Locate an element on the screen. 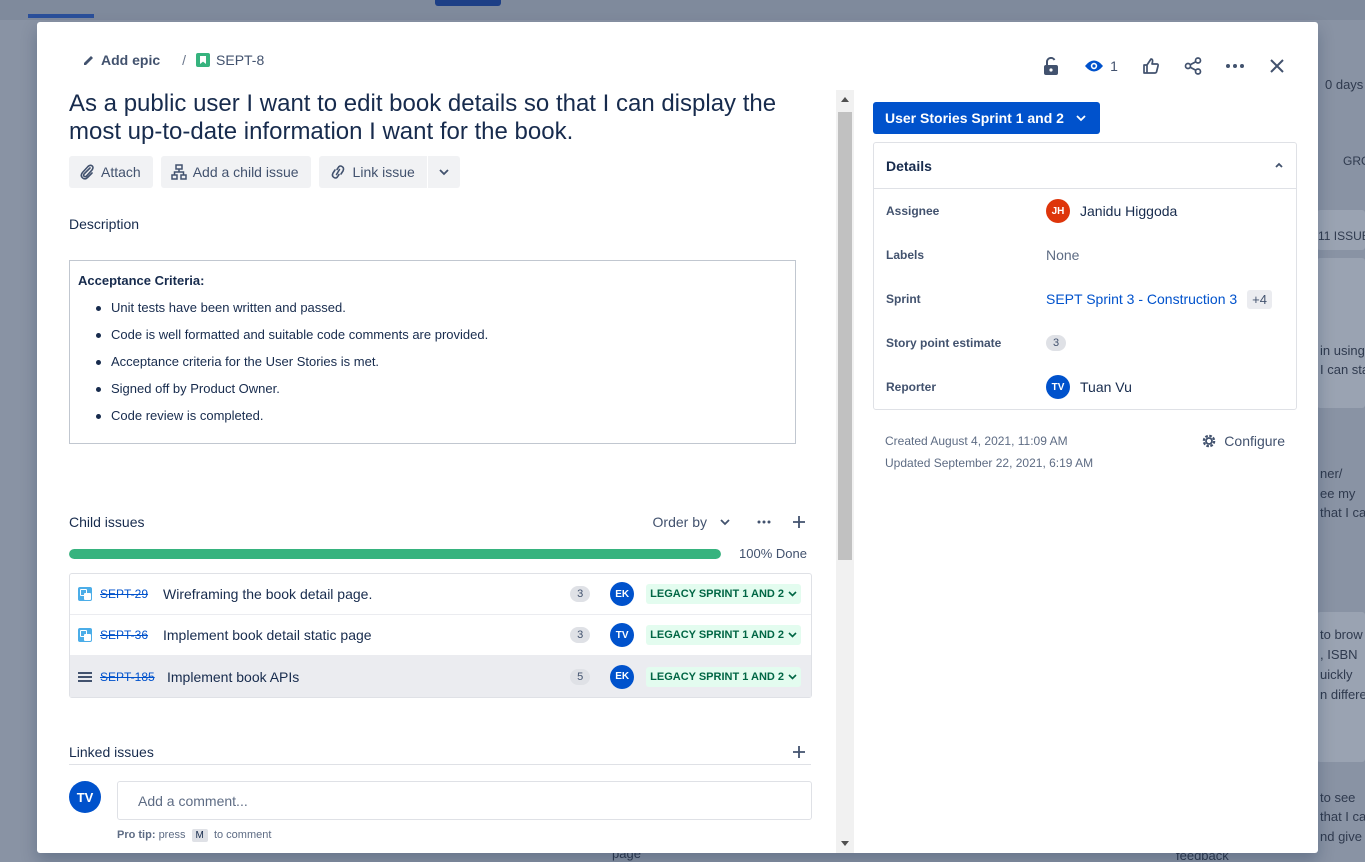 The height and width of the screenshot is (862, 1365). sprint-link: SEPT Sprint 3 - Construction 3 is located at coordinates (1141, 299).